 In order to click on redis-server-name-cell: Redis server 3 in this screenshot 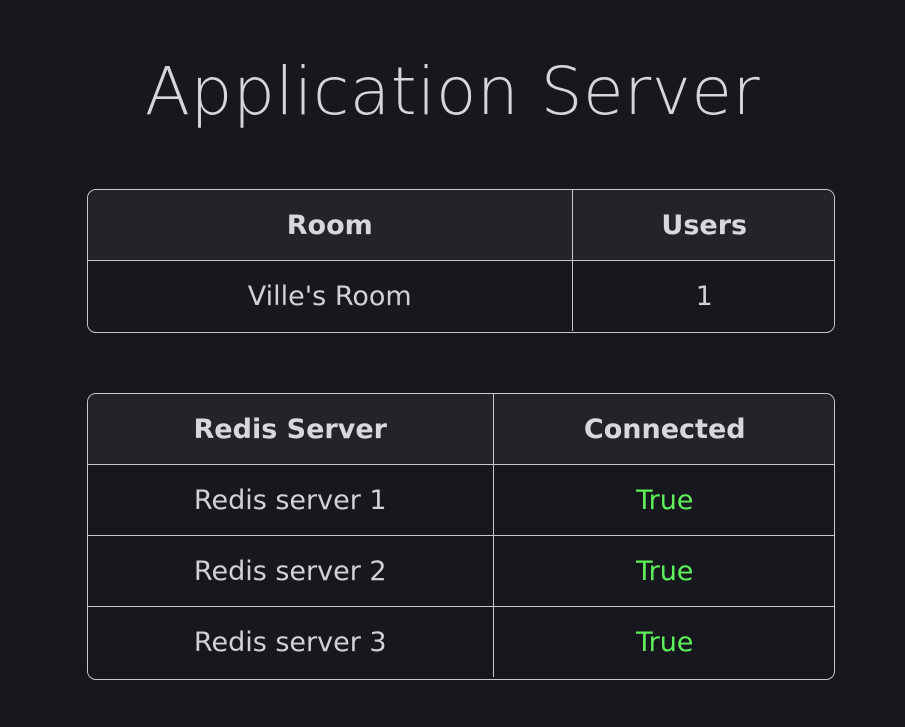, I will do `click(291, 641)`.